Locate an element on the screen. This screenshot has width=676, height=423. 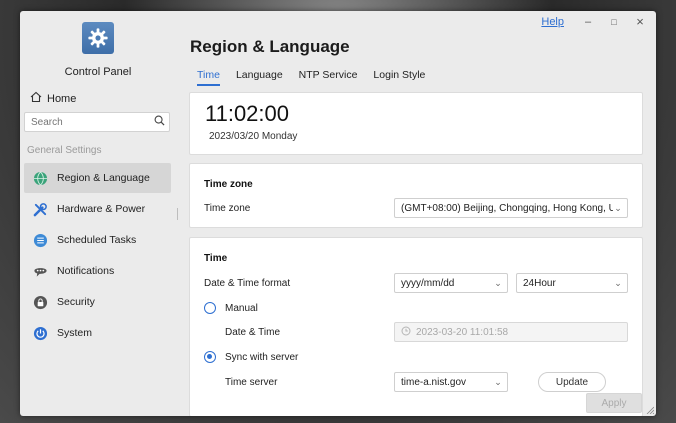
timezone-heading: Time zone is located at coordinates (228, 184).